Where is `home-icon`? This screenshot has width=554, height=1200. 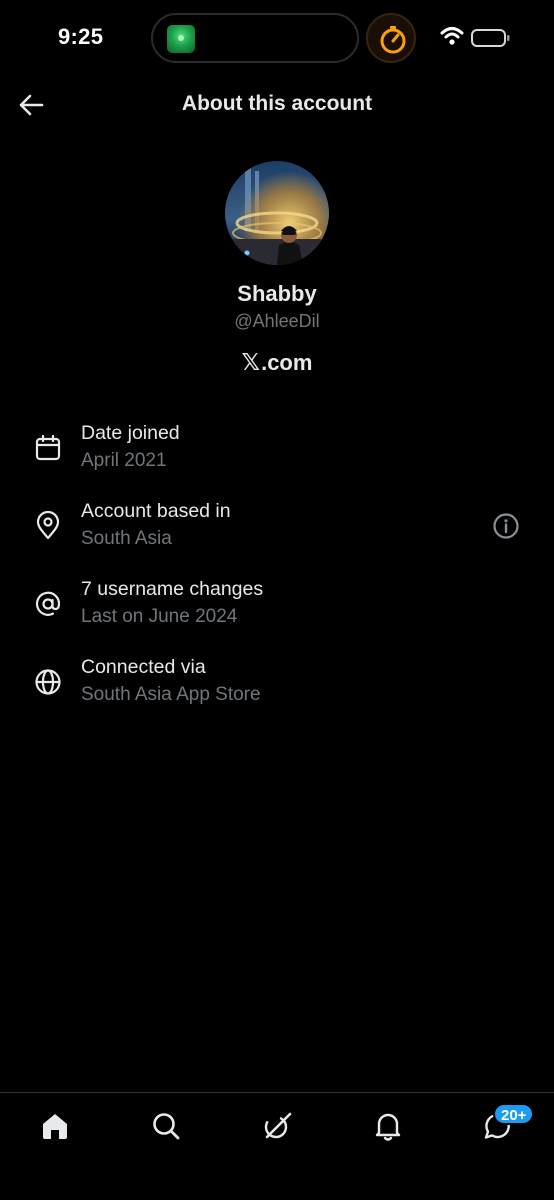 home-icon is located at coordinates (55, 1126).